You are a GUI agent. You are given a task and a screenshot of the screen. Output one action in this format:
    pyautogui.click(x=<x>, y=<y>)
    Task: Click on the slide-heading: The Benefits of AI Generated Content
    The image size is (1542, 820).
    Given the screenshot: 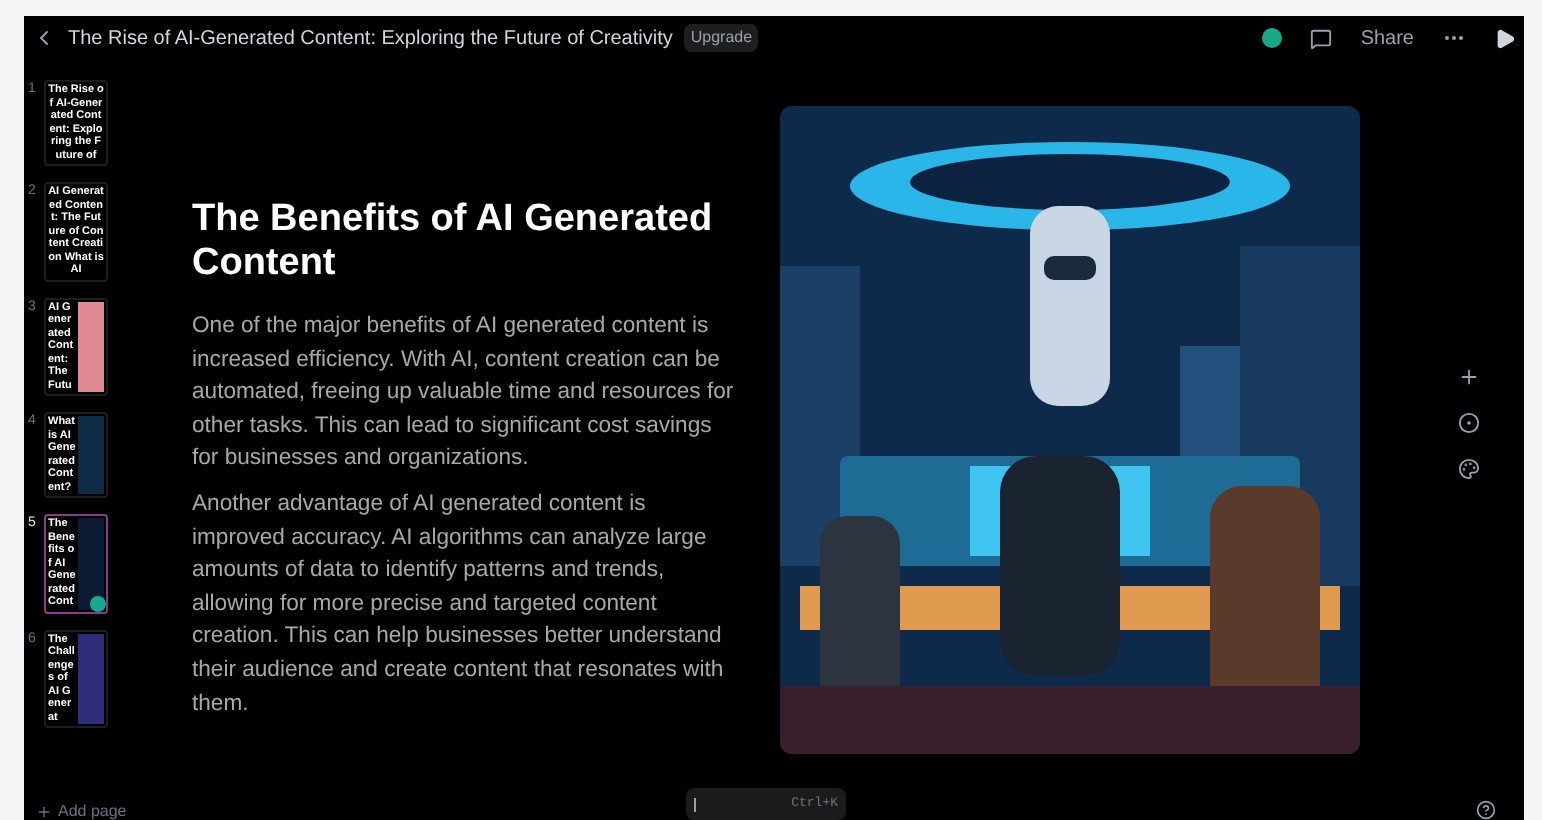 What is the action you would take?
    pyautogui.click(x=453, y=242)
    